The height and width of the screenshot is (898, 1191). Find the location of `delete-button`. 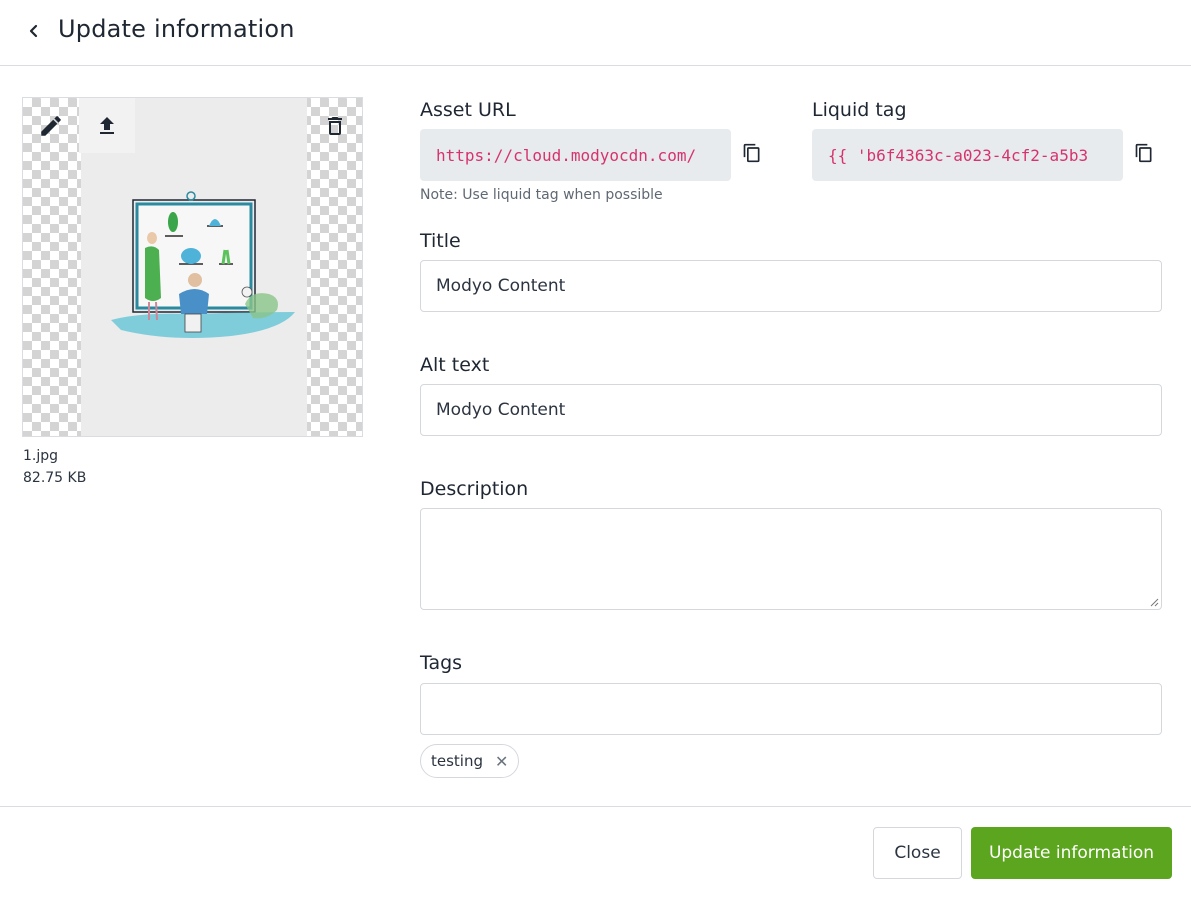

delete-button is located at coordinates (334, 125).